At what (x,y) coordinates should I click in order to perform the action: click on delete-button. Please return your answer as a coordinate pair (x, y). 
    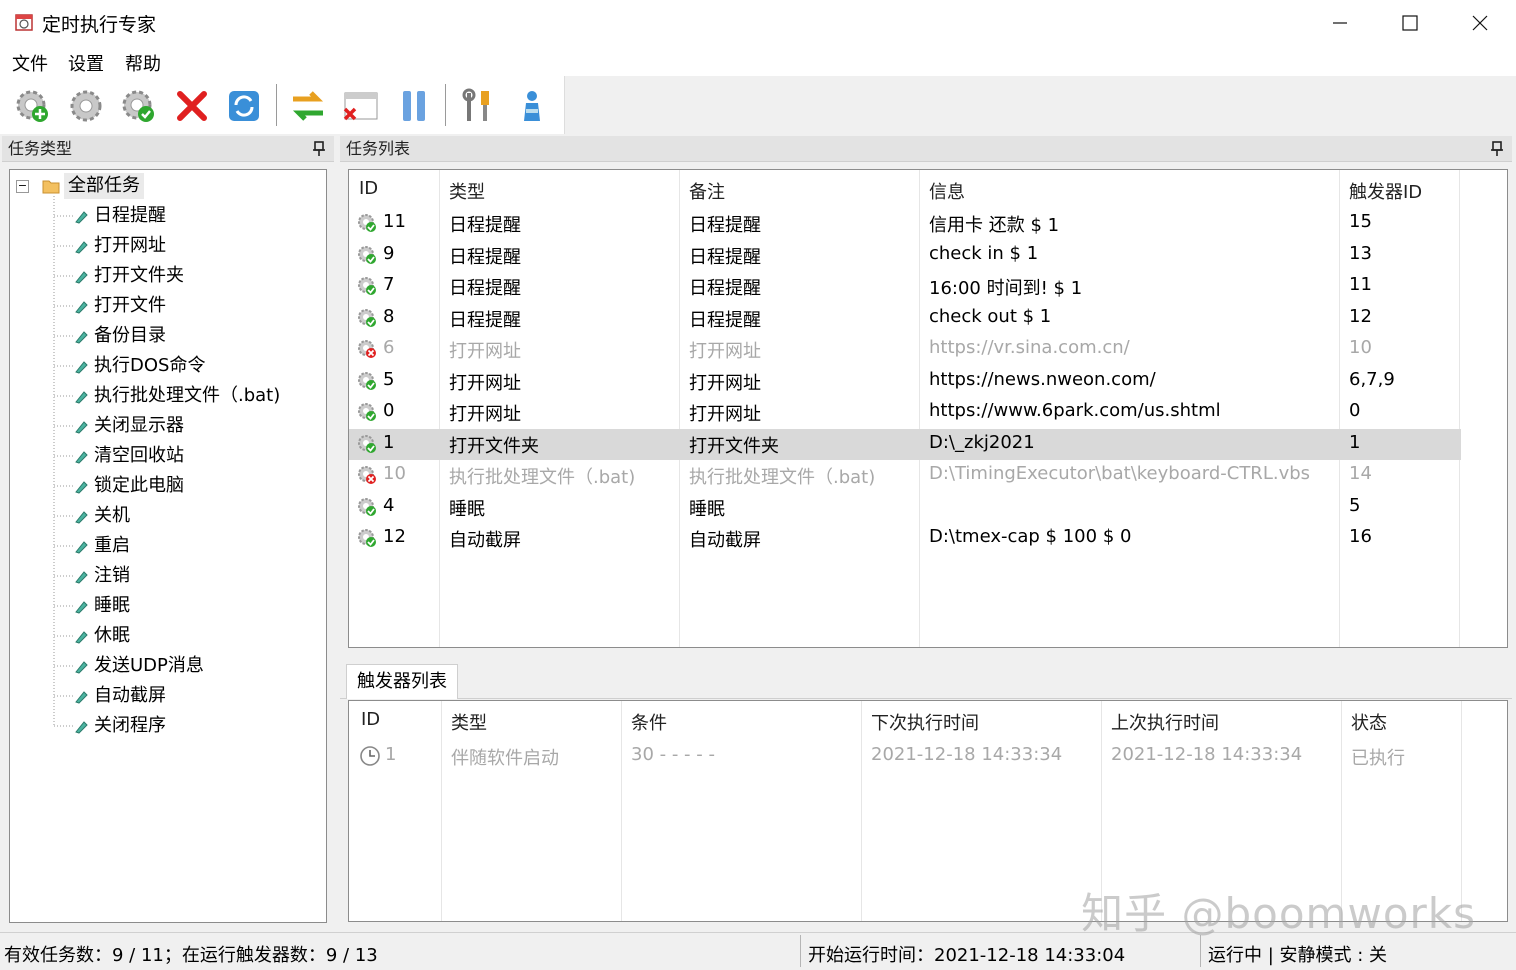
    Looking at the image, I should click on (192, 106).